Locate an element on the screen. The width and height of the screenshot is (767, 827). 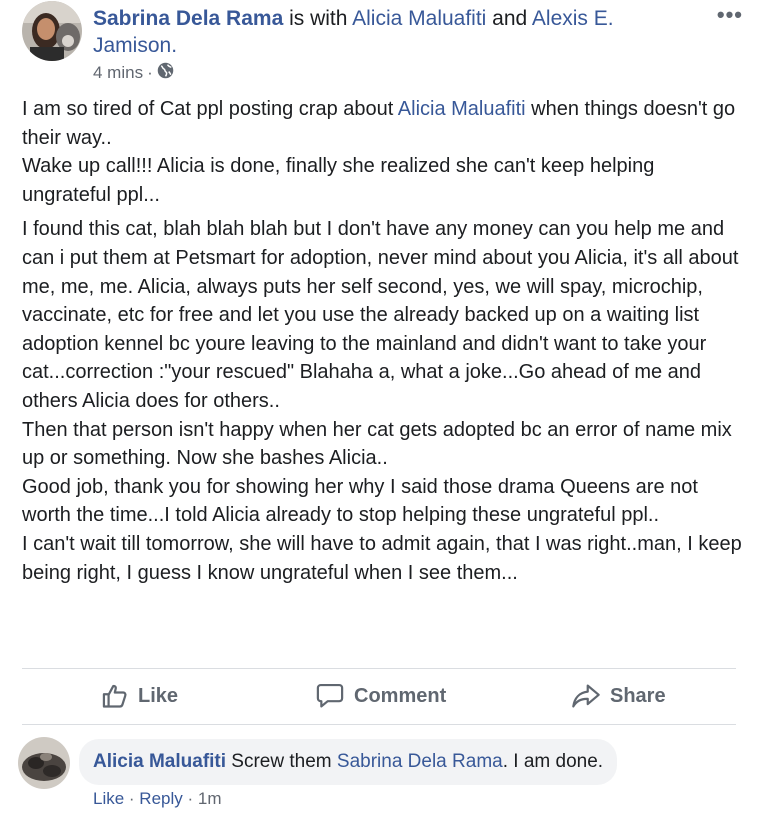
comment-icon is located at coordinates (330, 696).